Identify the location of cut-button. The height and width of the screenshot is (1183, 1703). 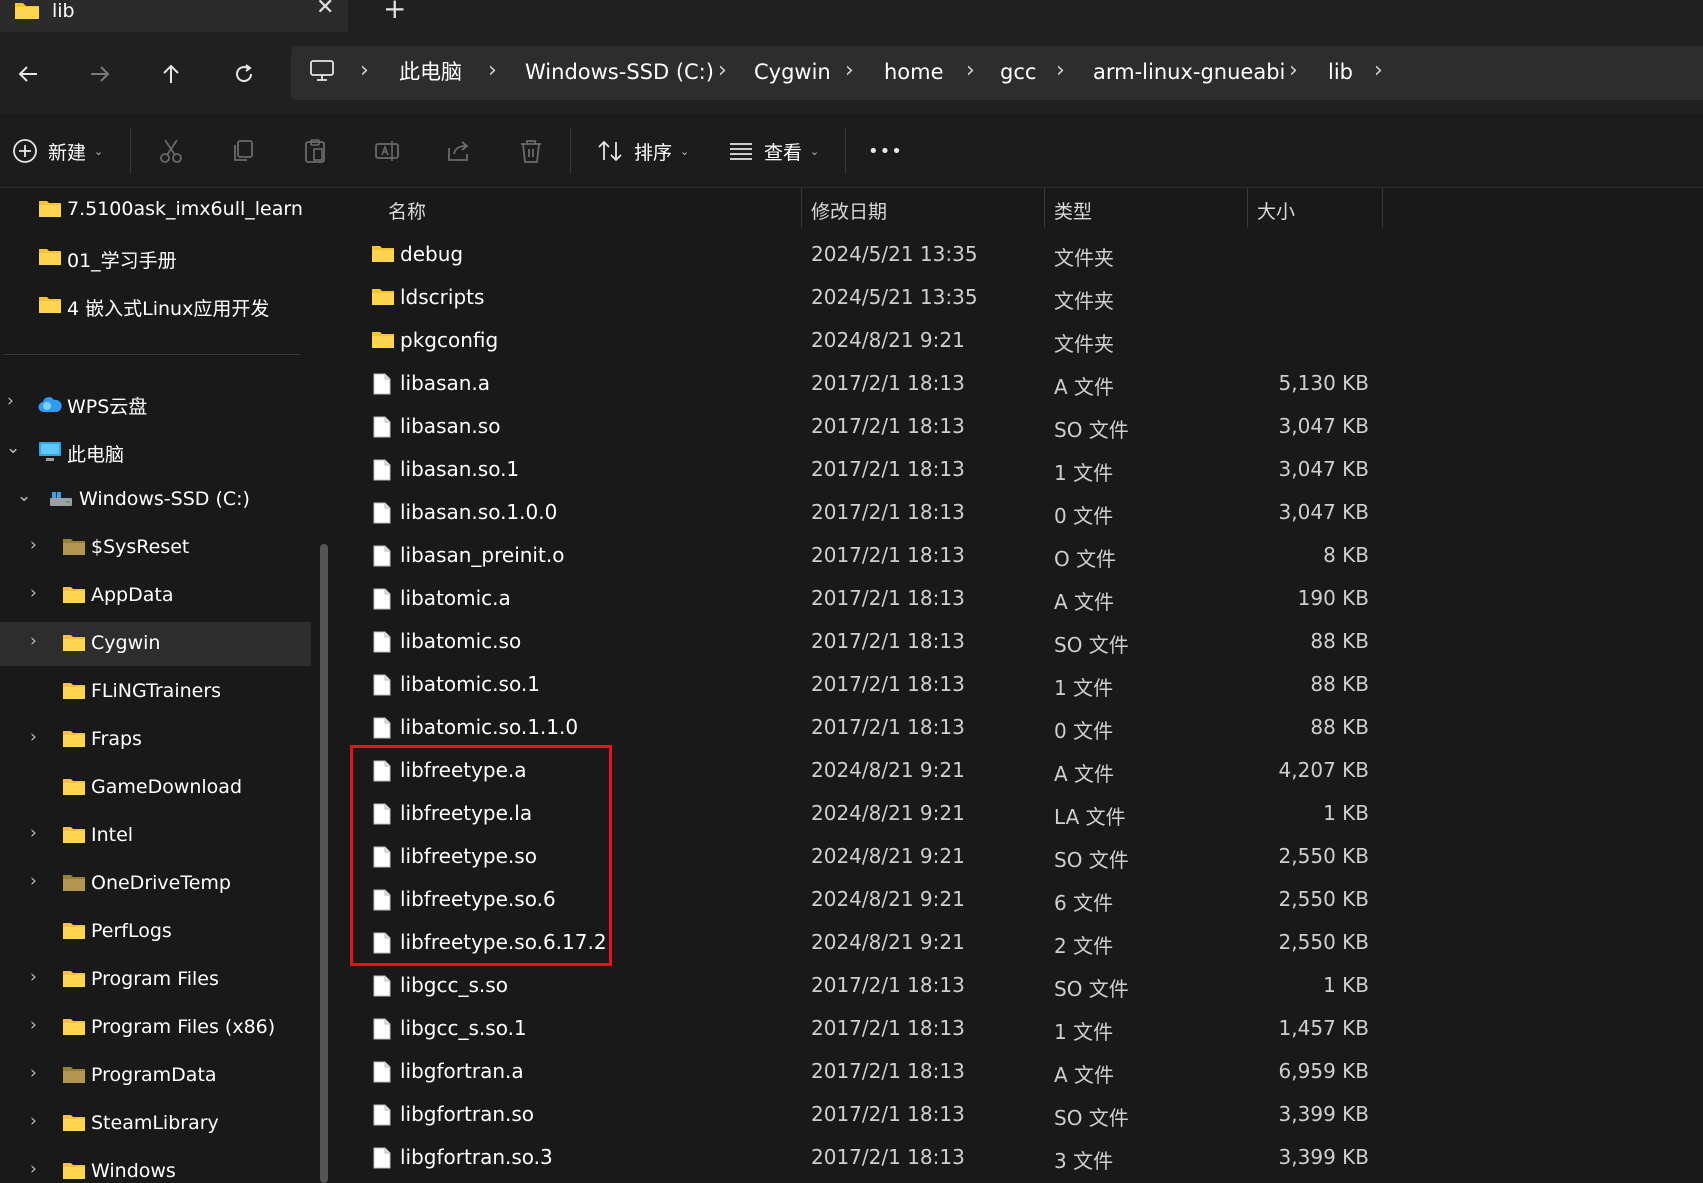
(171, 151).